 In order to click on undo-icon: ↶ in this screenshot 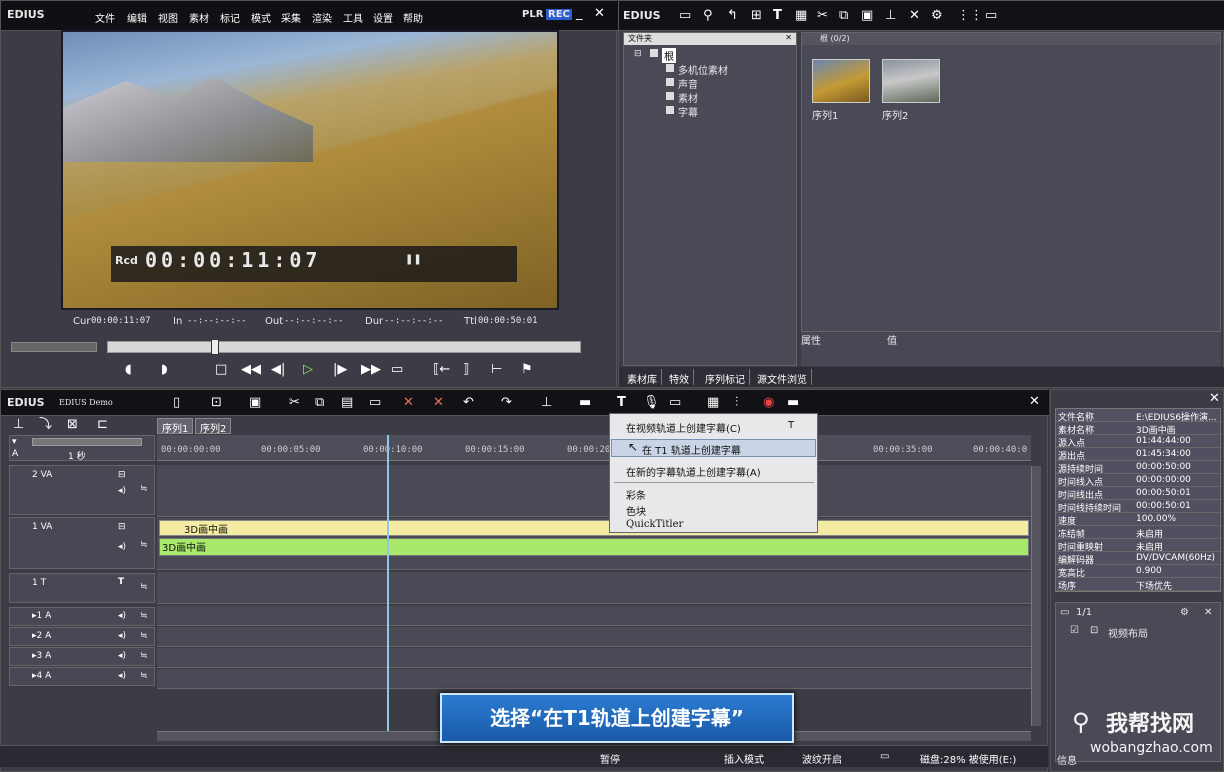, I will do `click(468, 403)`.